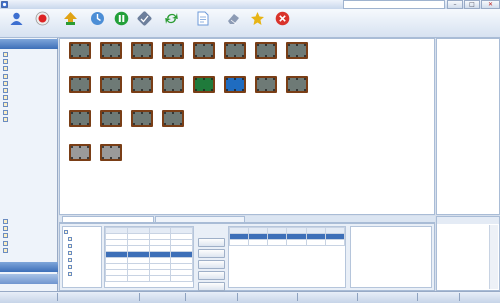 The height and width of the screenshot is (303, 500). I want to click on order-row, so click(287, 242).